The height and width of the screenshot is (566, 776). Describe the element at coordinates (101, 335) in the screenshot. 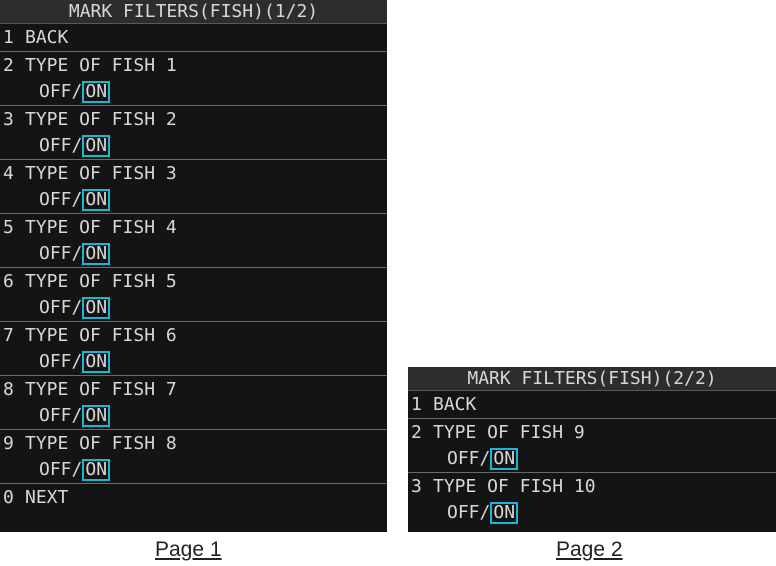

I see `item-label: TYPE OF FISH 6` at that location.